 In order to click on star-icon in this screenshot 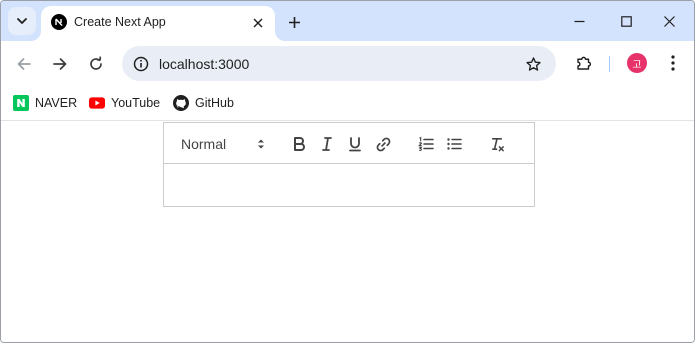, I will do `click(533, 63)`.